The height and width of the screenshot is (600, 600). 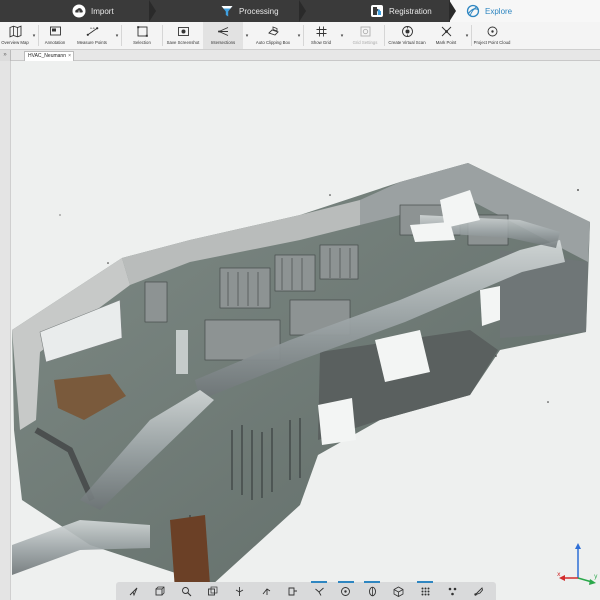 What do you see at coordinates (492, 31) in the screenshot?
I see `project-point-cloud-icon` at bounding box center [492, 31].